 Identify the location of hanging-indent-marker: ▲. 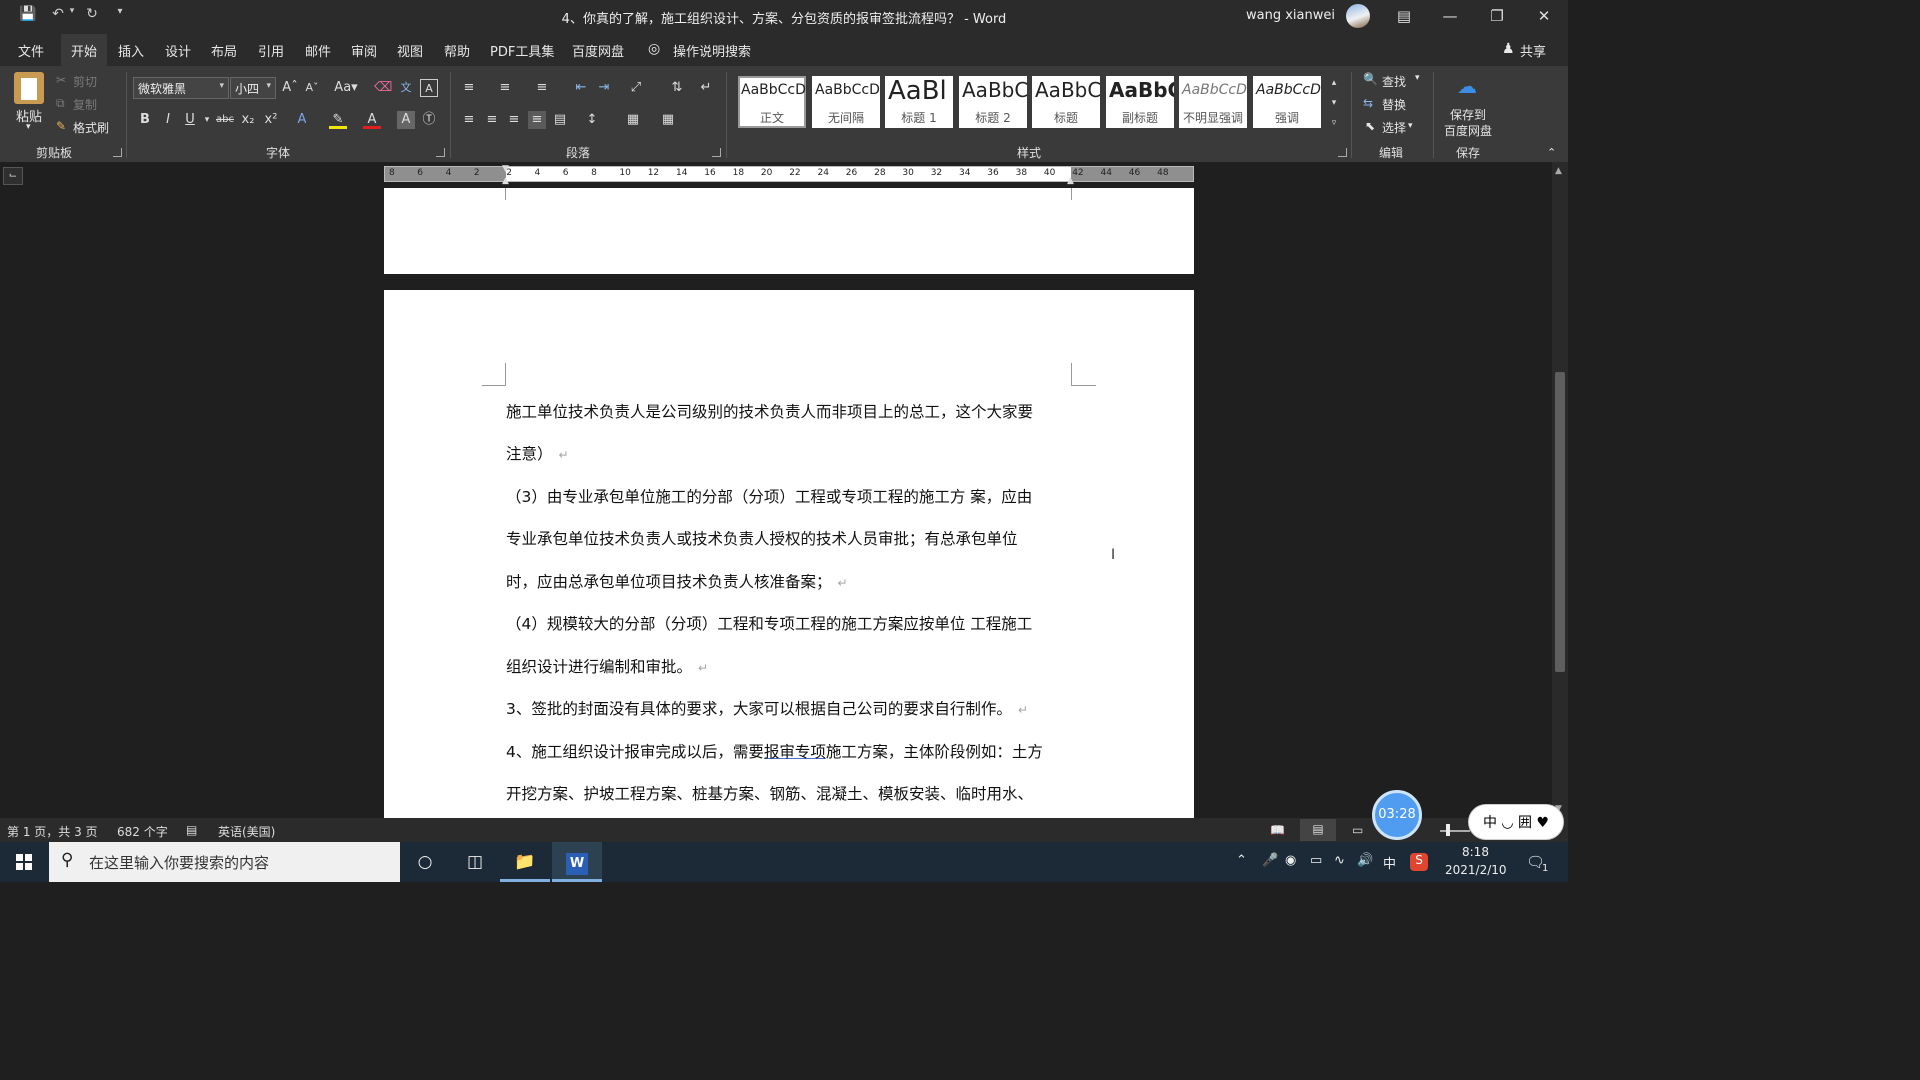
(505, 181).